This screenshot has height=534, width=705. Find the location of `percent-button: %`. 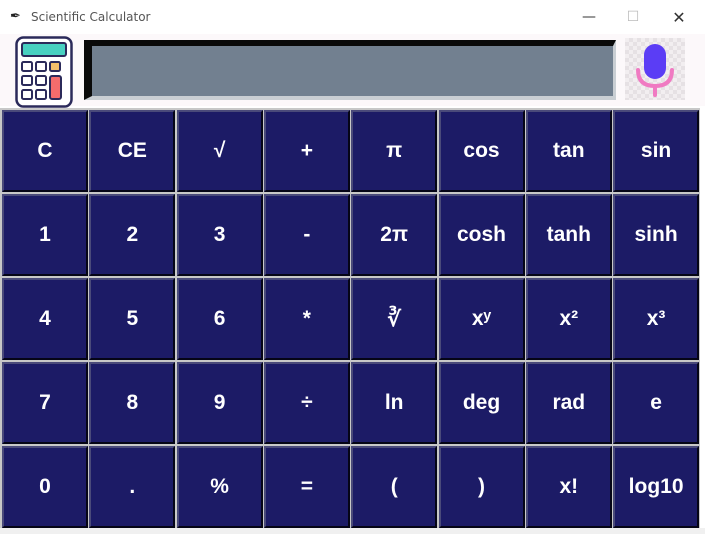

percent-button: % is located at coordinates (219, 487).